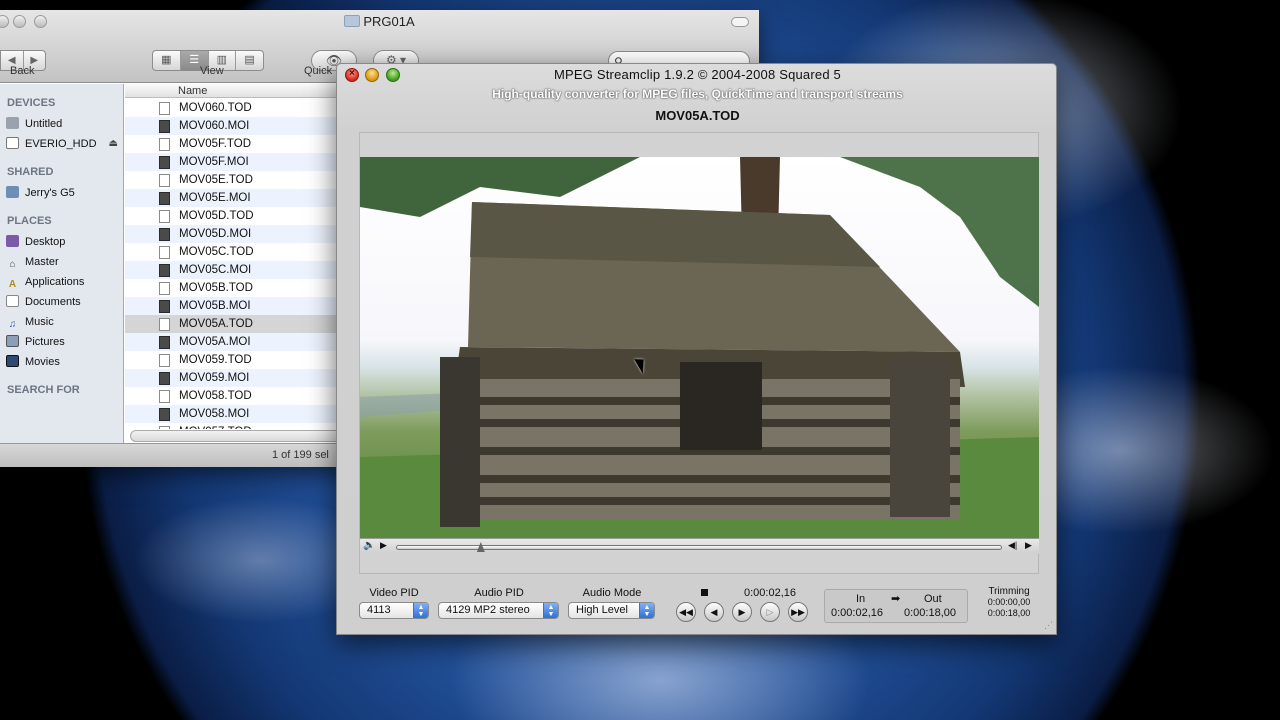  What do you see at coordinates (249, 60) in the screenshot?
I see `coverflow-view-icon: ▤` at bounding box center [249, 60].